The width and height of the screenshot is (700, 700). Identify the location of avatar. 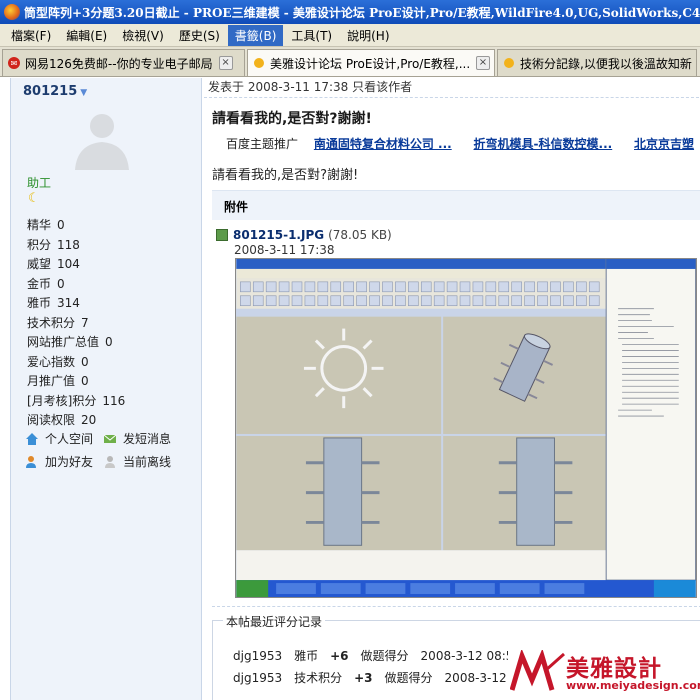
(102, 139).